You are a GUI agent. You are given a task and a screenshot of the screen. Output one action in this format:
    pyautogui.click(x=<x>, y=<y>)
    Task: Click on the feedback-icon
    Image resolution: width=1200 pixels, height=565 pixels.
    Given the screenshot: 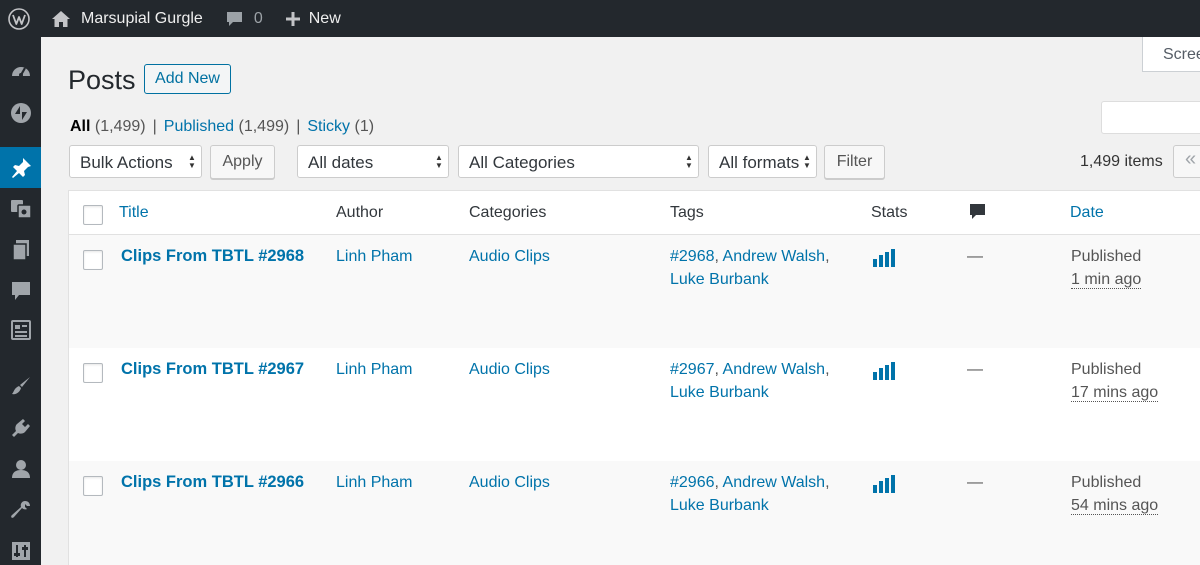 What is the action you would take?
    pyautogui.click(x=20, y=329)
    